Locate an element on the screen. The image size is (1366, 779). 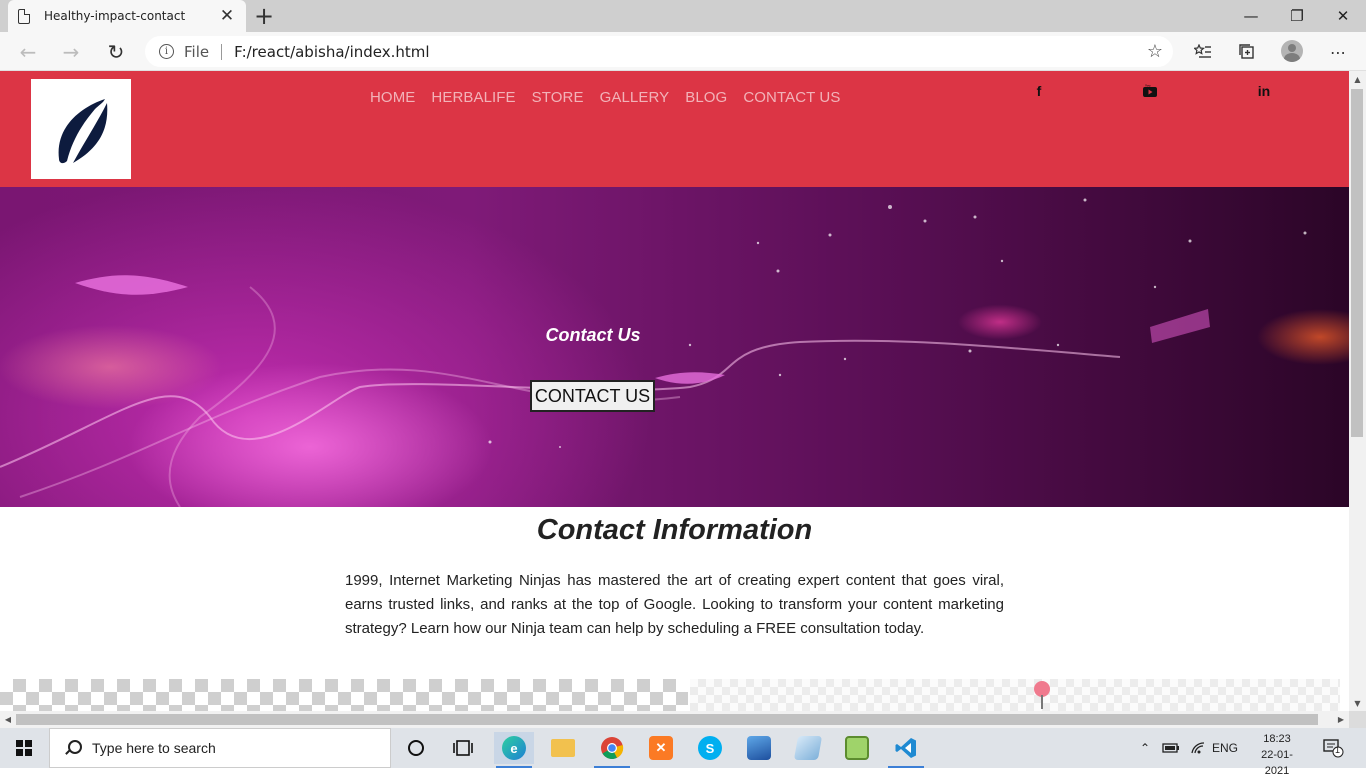
new-tab-button: + is located at coordinates (264, 16).